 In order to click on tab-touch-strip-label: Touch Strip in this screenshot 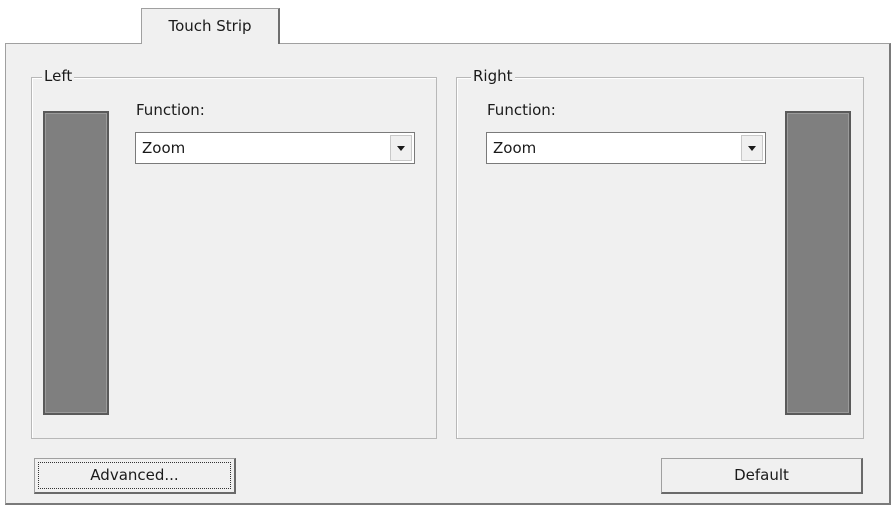, I will do `click(210, 26)`.